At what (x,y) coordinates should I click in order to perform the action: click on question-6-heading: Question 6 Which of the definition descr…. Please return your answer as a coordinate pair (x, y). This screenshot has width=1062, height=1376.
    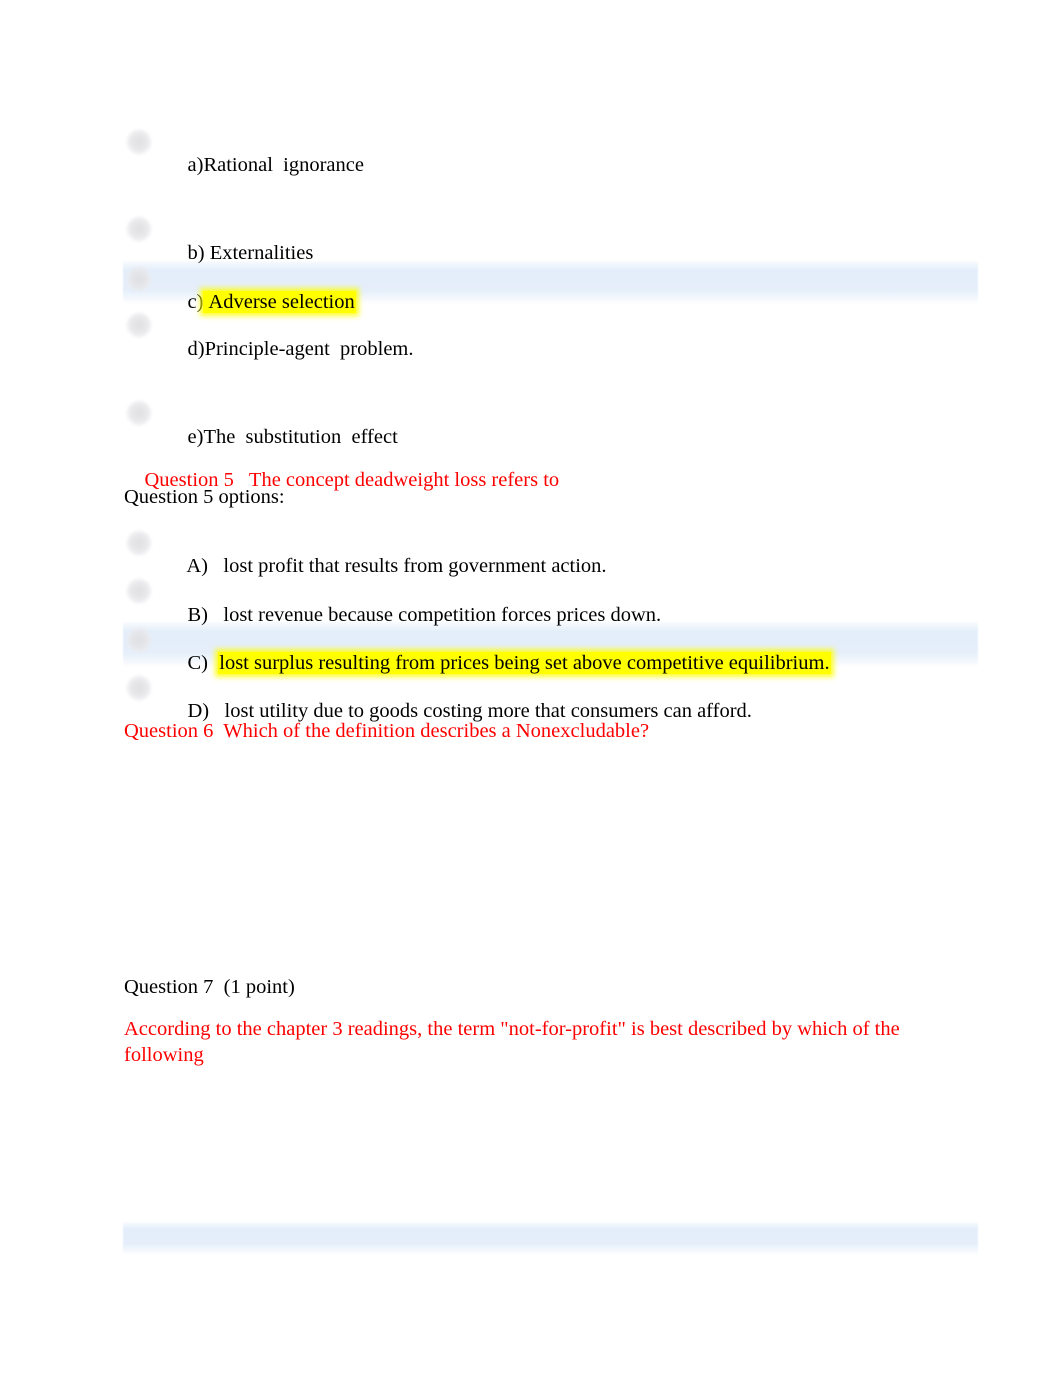
    Looking at the image, I should click on (387, 731).